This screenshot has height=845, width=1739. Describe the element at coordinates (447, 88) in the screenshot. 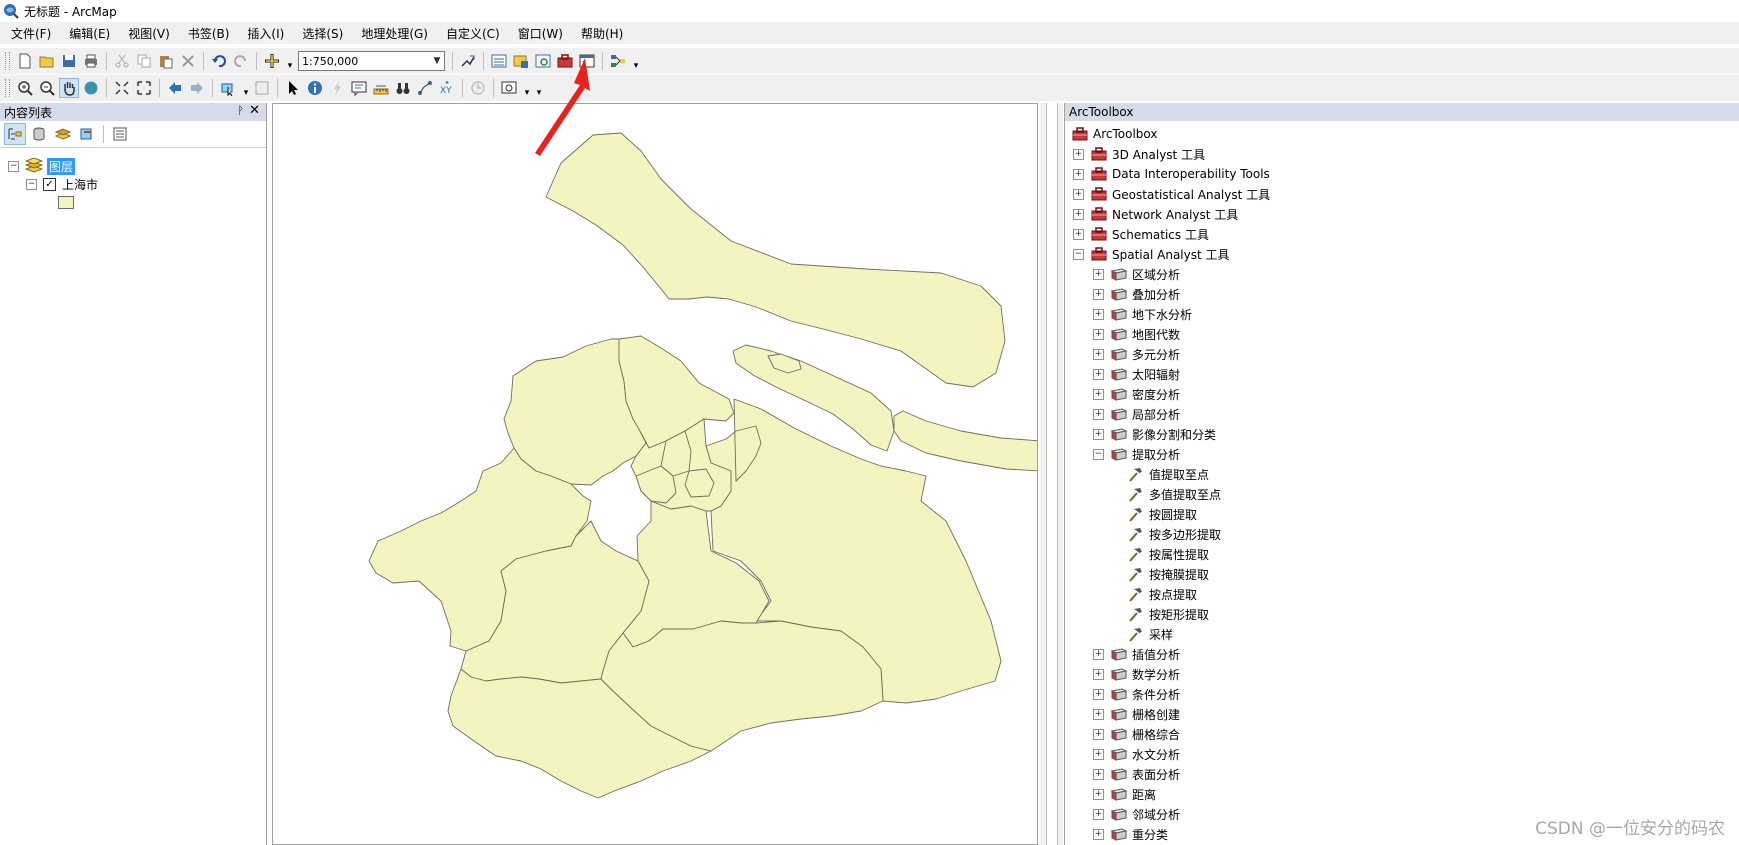

I see `go-to-xy-button: XY` at that location.